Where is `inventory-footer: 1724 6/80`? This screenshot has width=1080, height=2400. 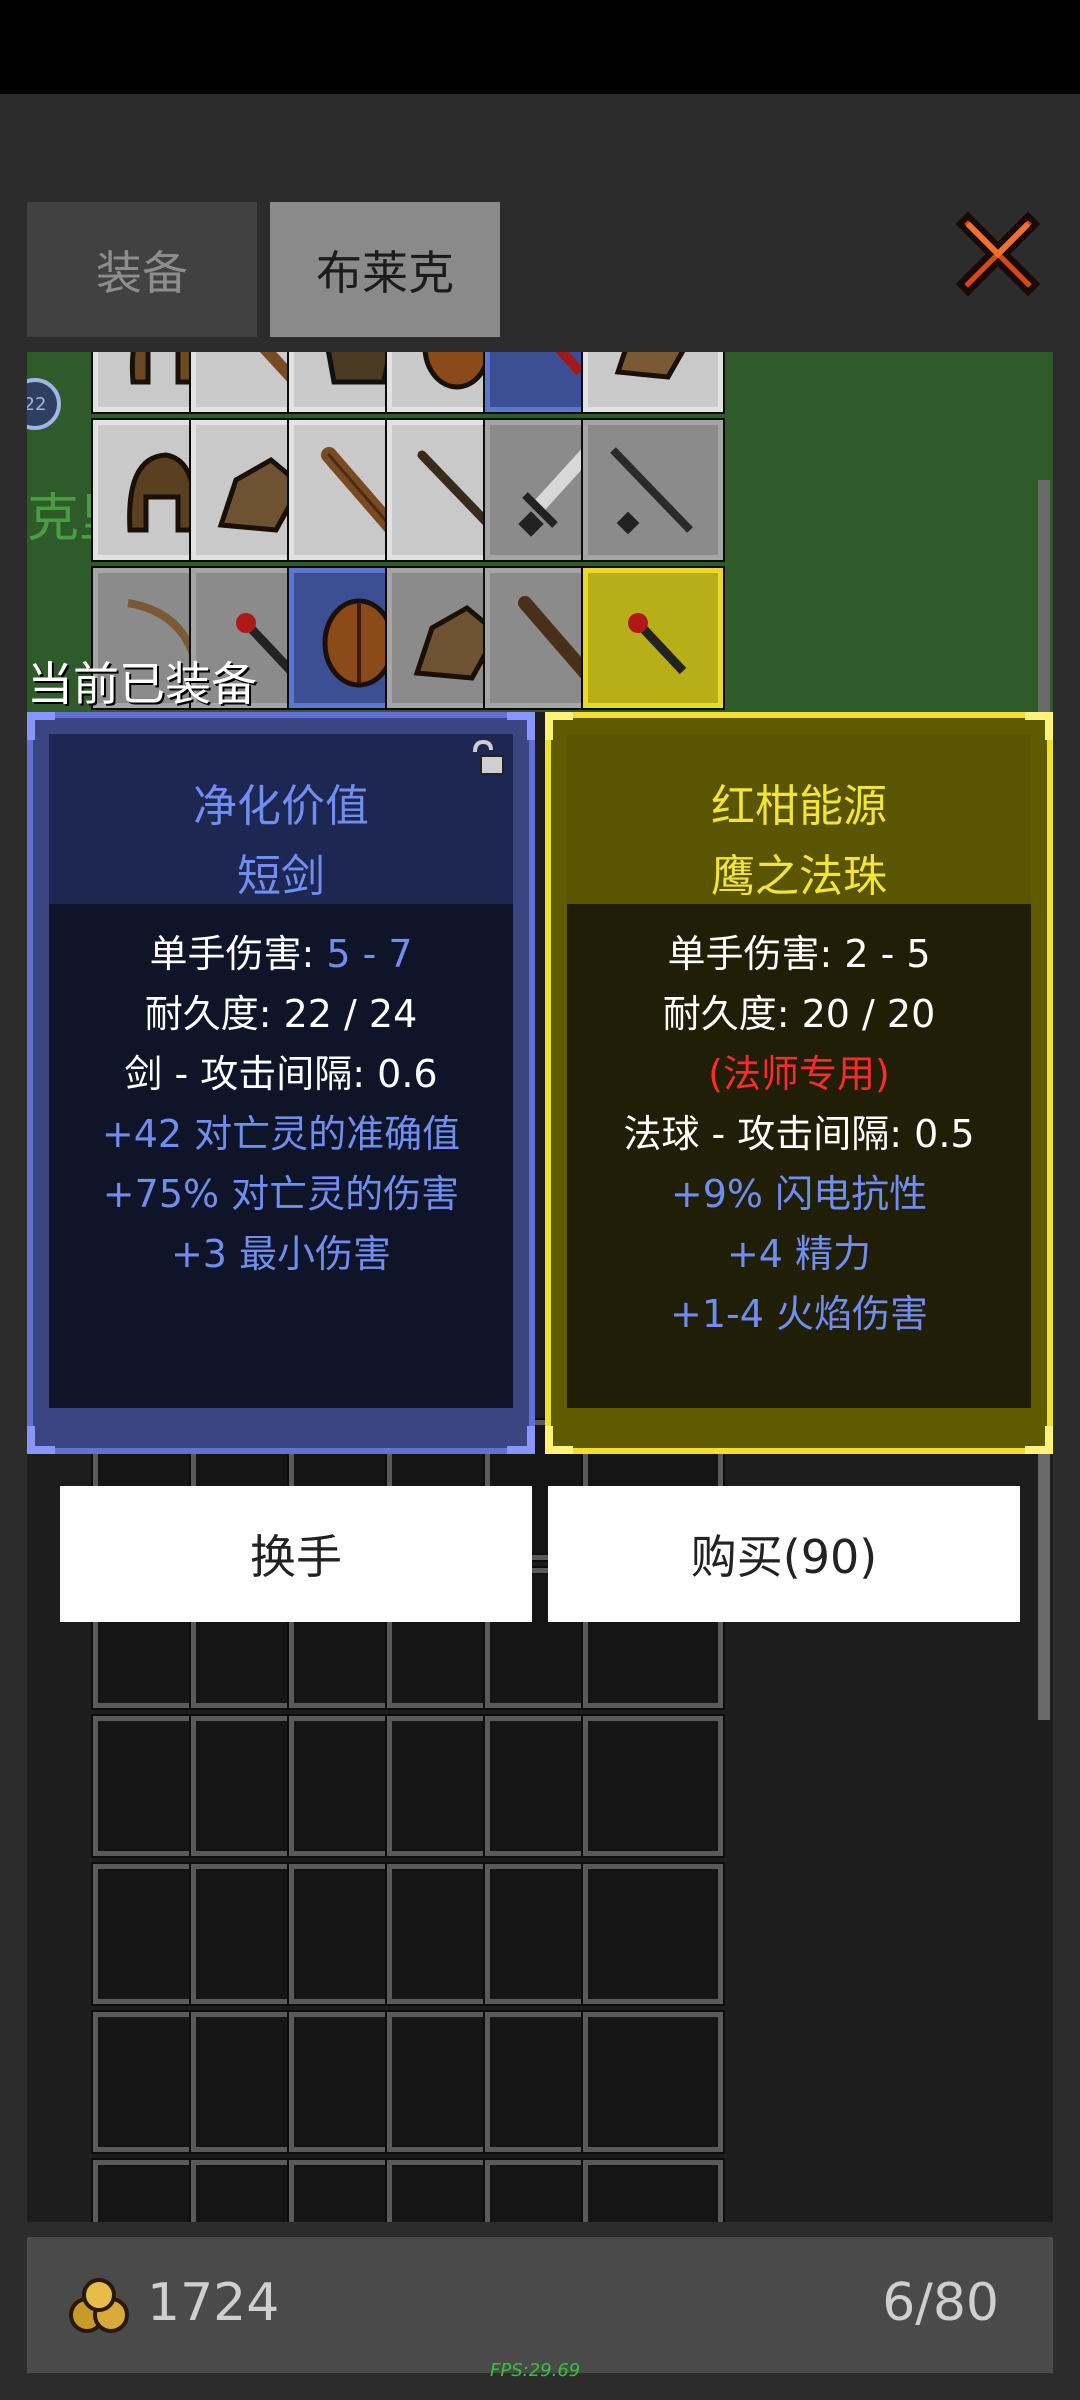 inventory-footer: 1724 6/80 is located at coordinates (540, 2305).